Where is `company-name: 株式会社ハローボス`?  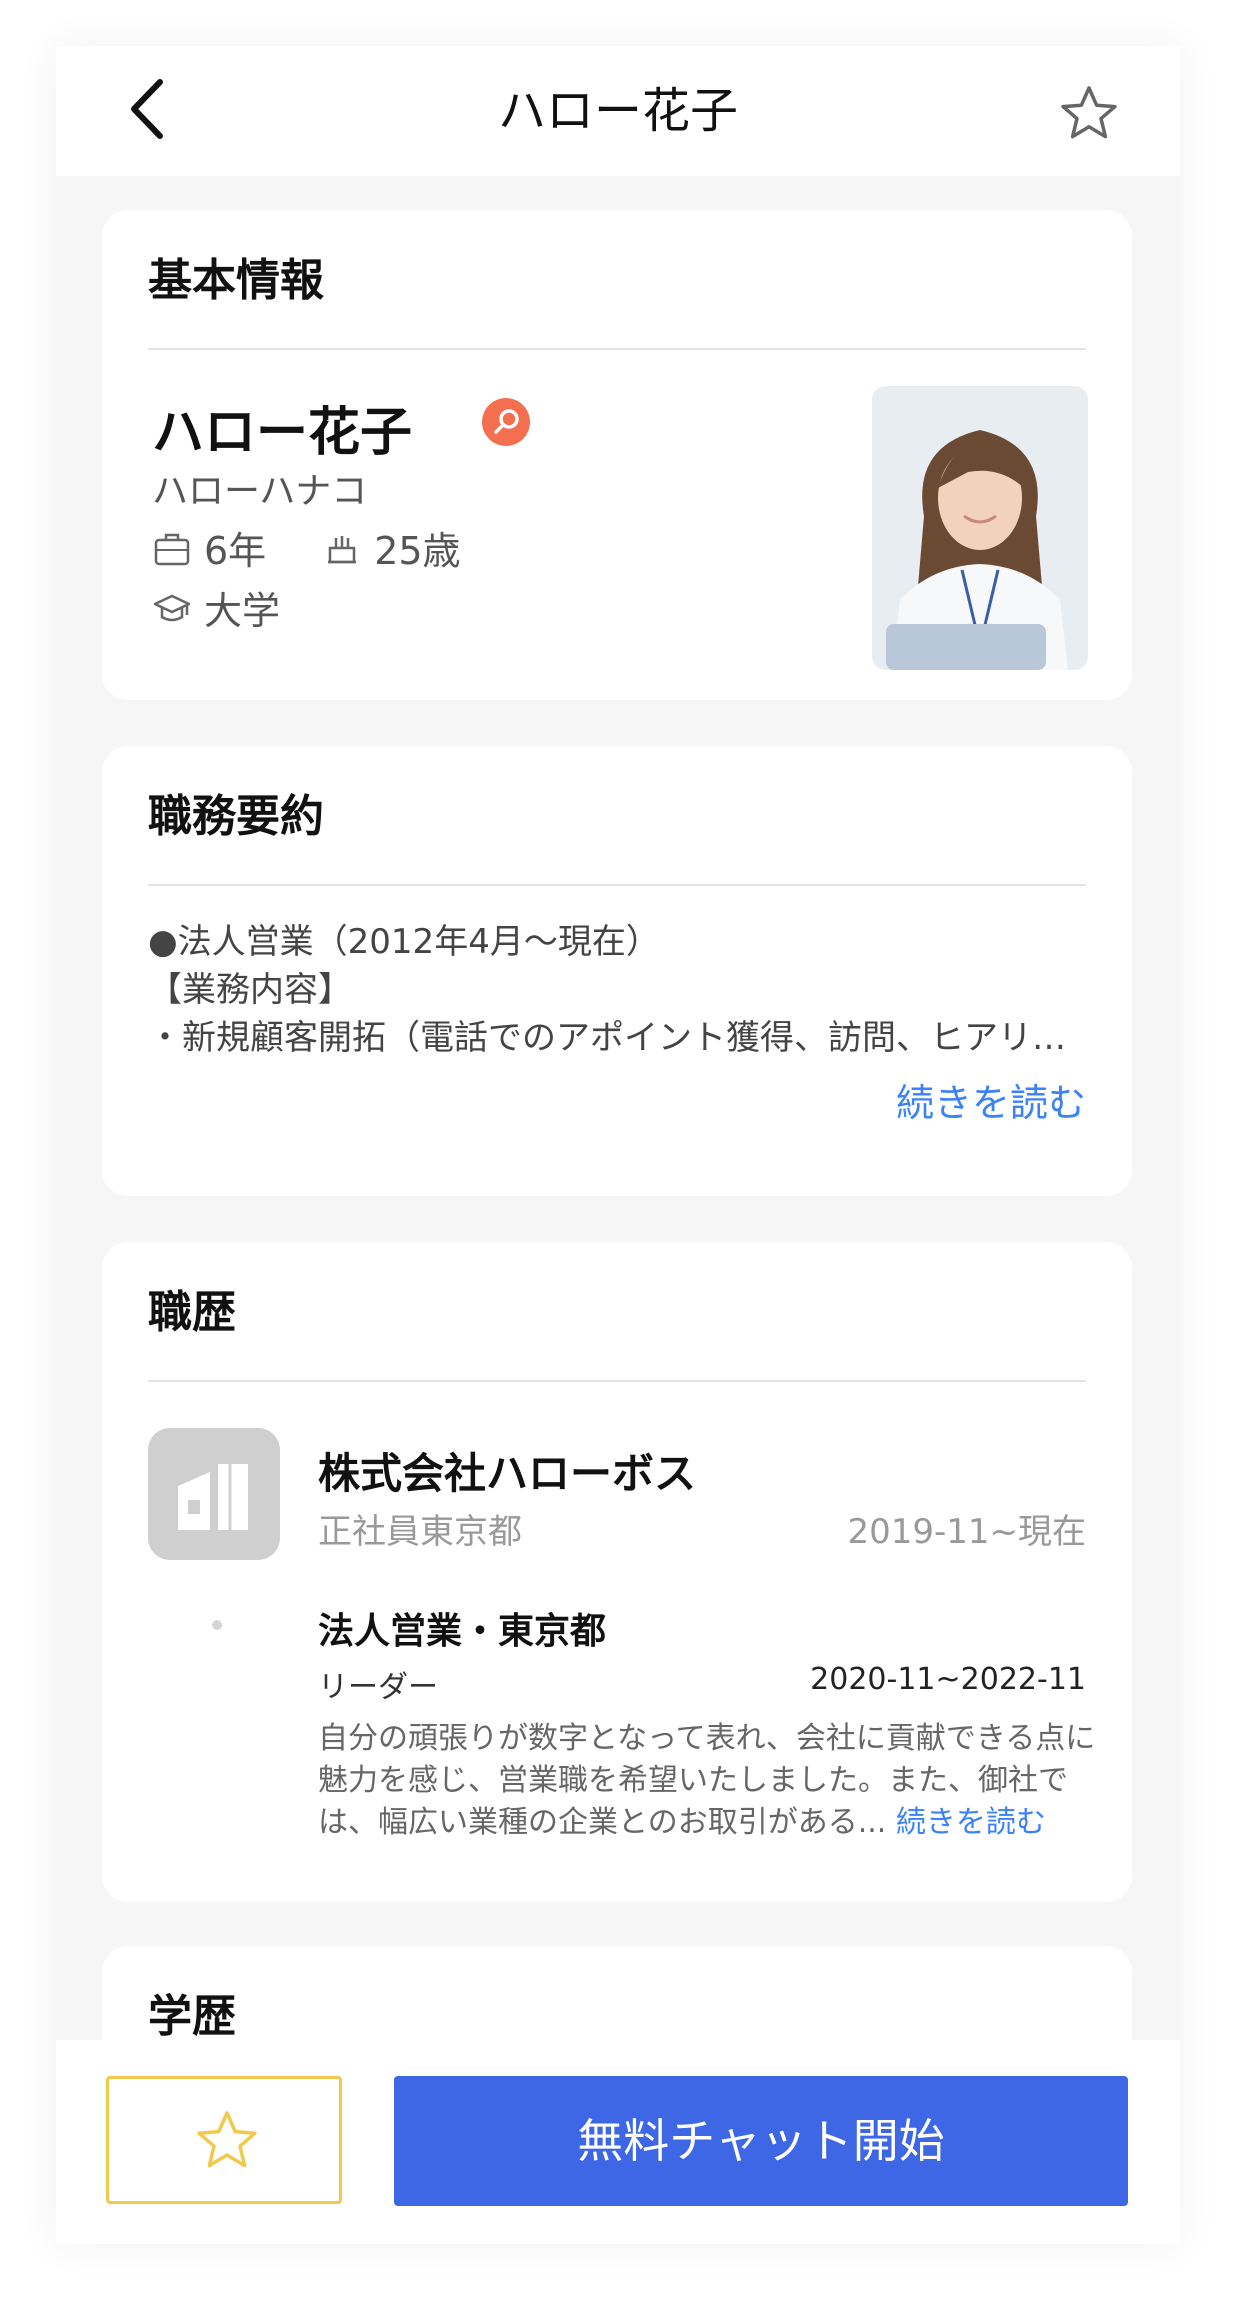 company-name: 株式会社ハローボス is located at coordinates (507, 1473).